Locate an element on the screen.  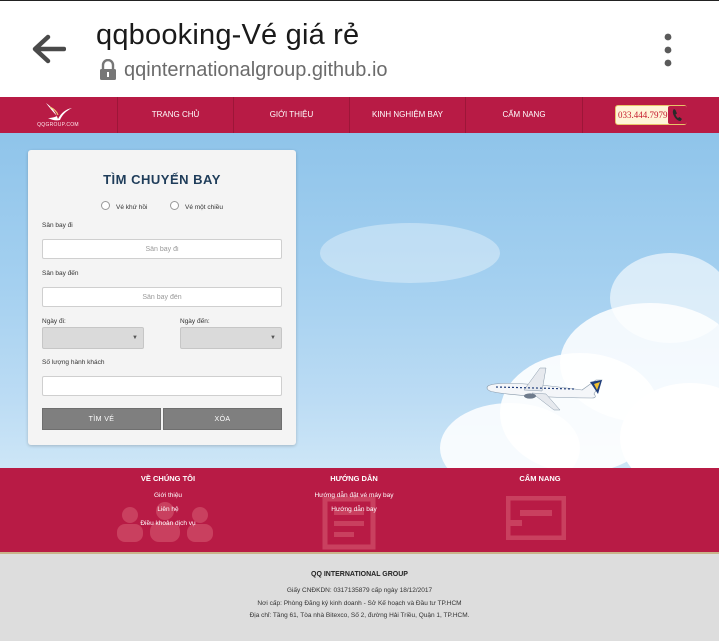
nav-item-handbook: CẨM NANG is located at coordinates (523, 115).